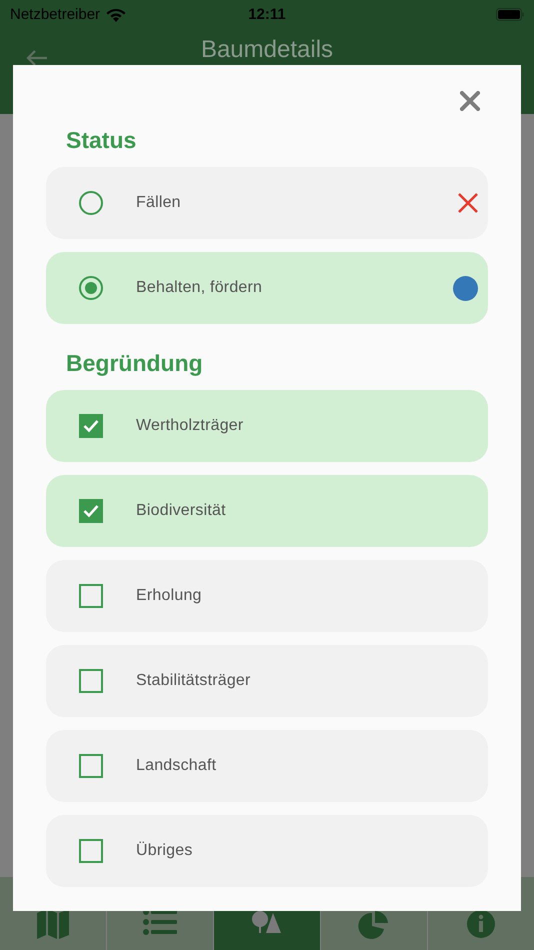  What do you see at coordinates (267, 288) in the screenshot?
I see `status-option: Behalten, fördern` at bounding box center [267, 288].